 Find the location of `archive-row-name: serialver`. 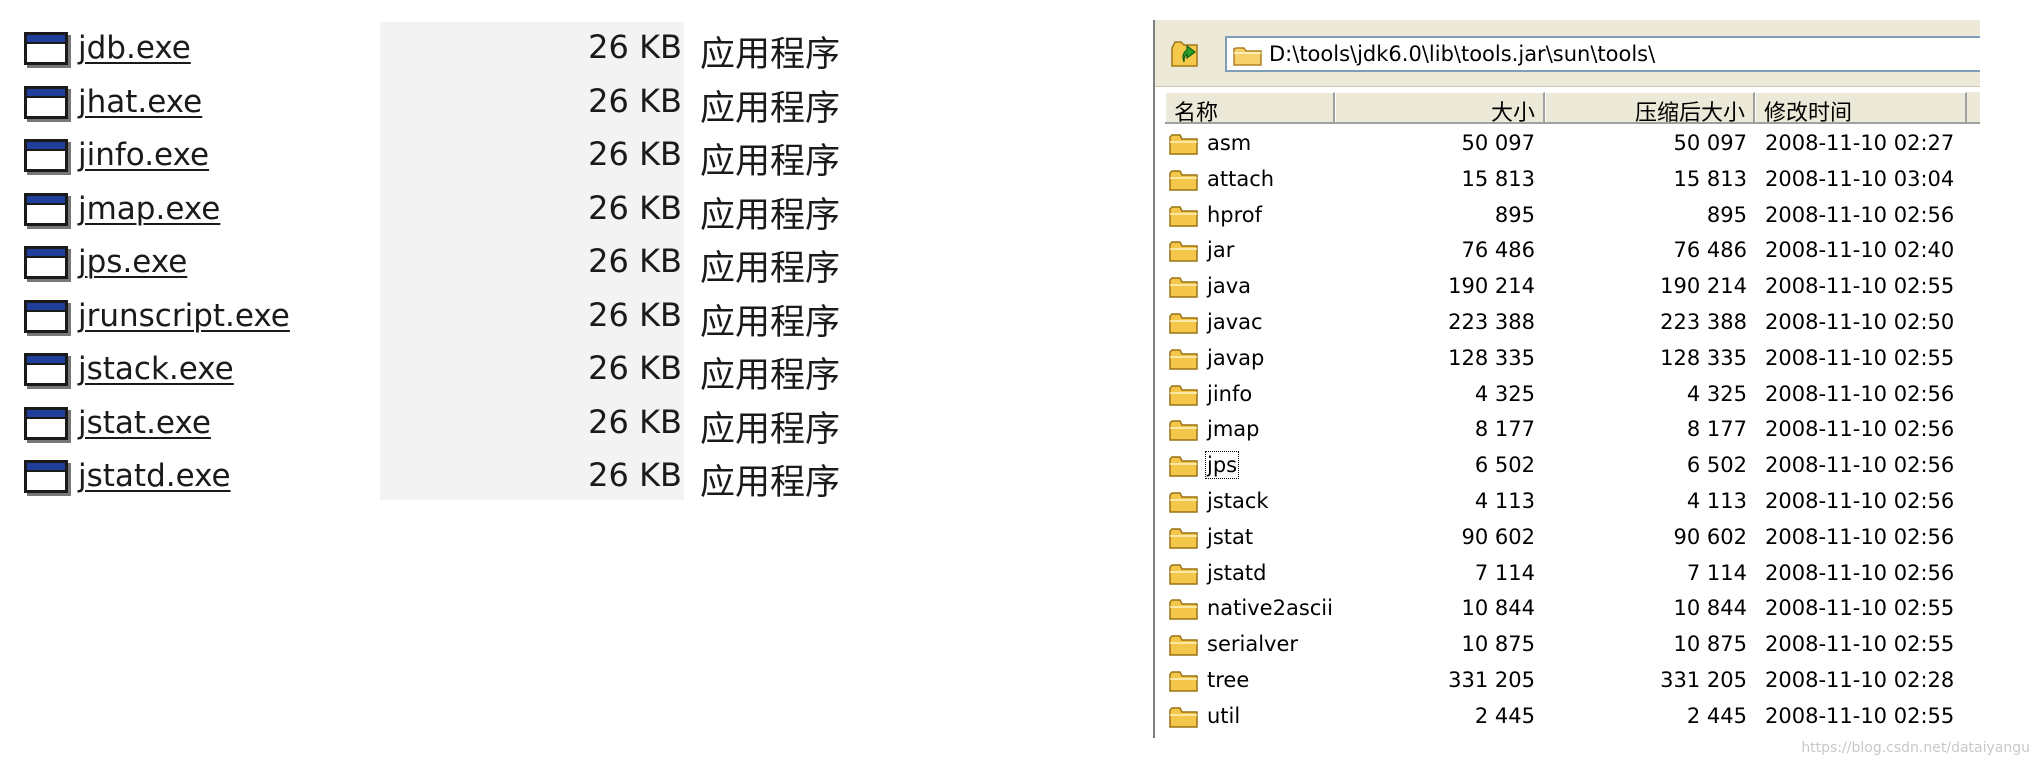

archive-row-name: serialver is located at coordinates (1252, 644).